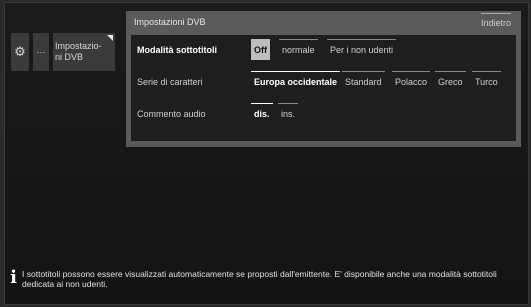  Describe the element at coordinates (450, 81) in the screenshot. I see `charset-option-greek: Greco` at that location.